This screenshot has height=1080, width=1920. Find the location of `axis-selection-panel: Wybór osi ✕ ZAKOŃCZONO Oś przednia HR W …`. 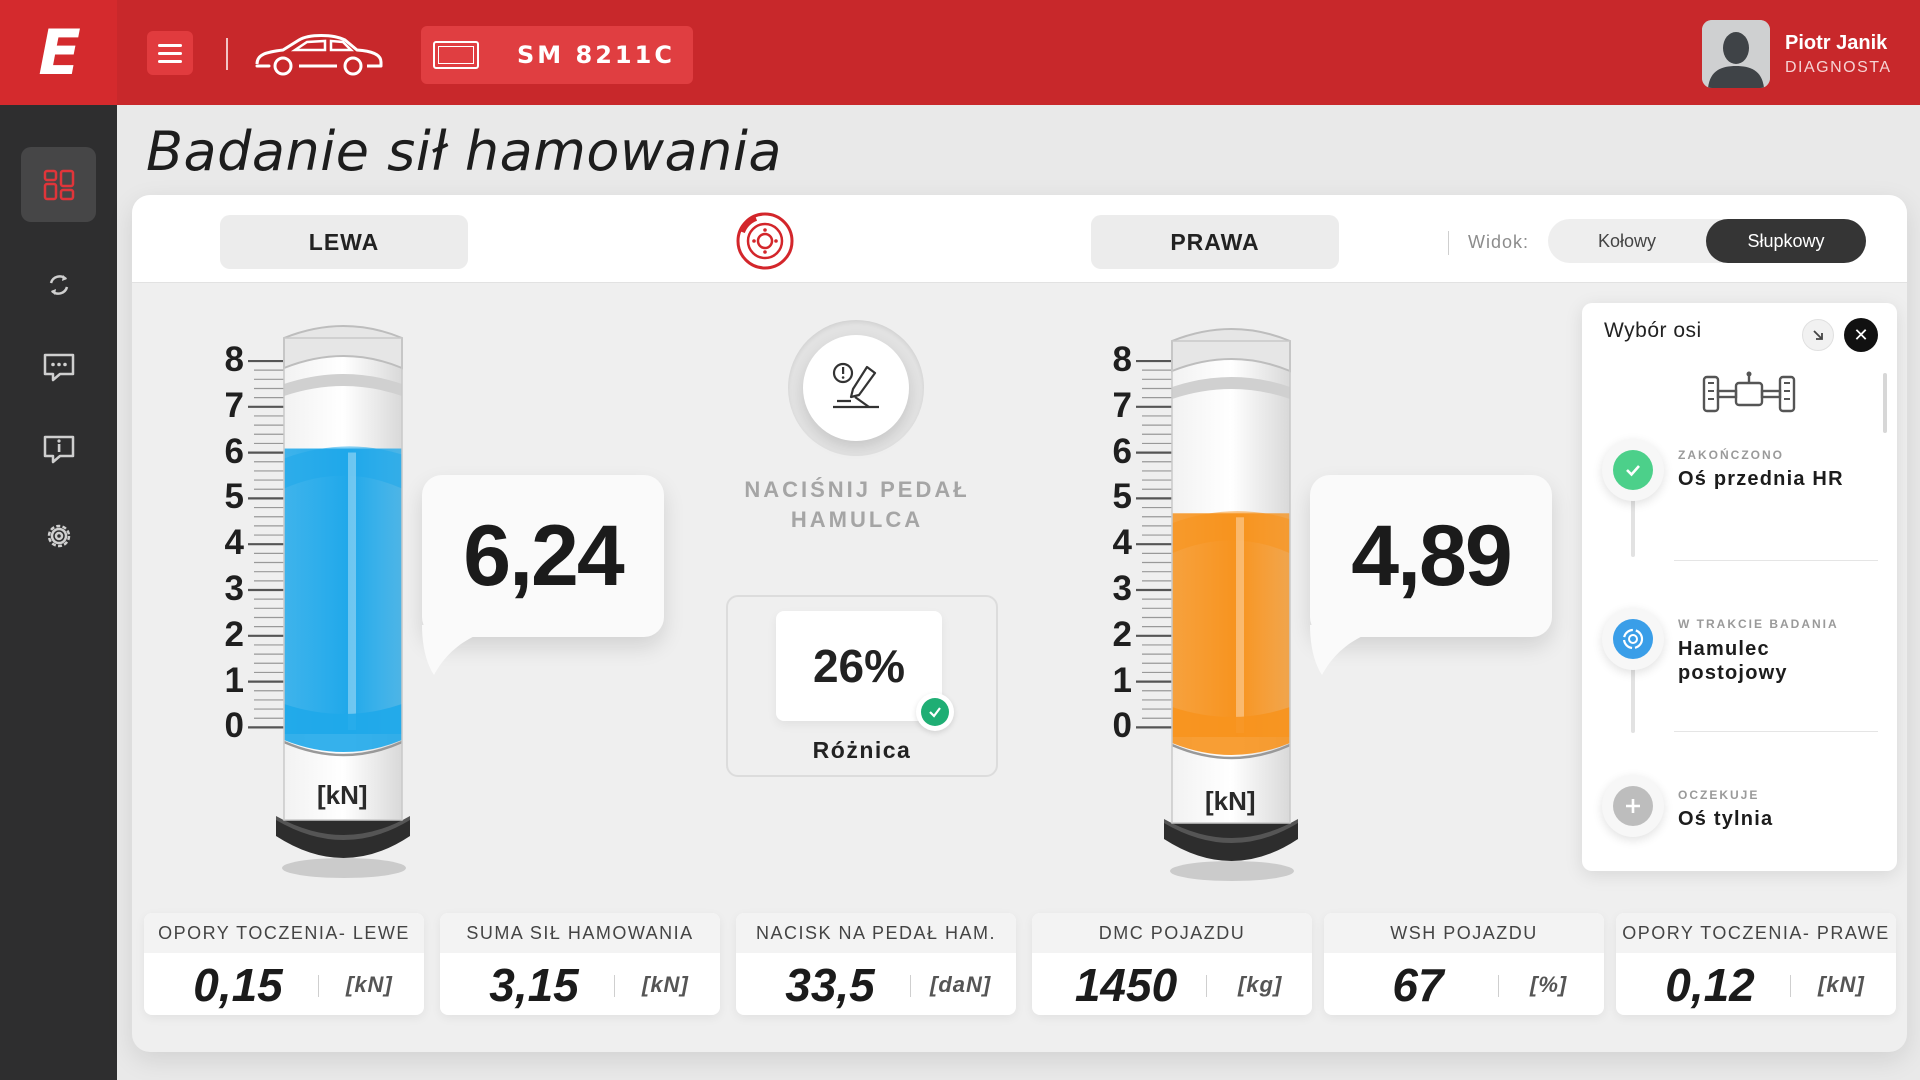

axis-selection-panel: Wybór osi ✕ ZAKOŃCZONO Oś przednia HR W … is located at coordinates (1739, 587).